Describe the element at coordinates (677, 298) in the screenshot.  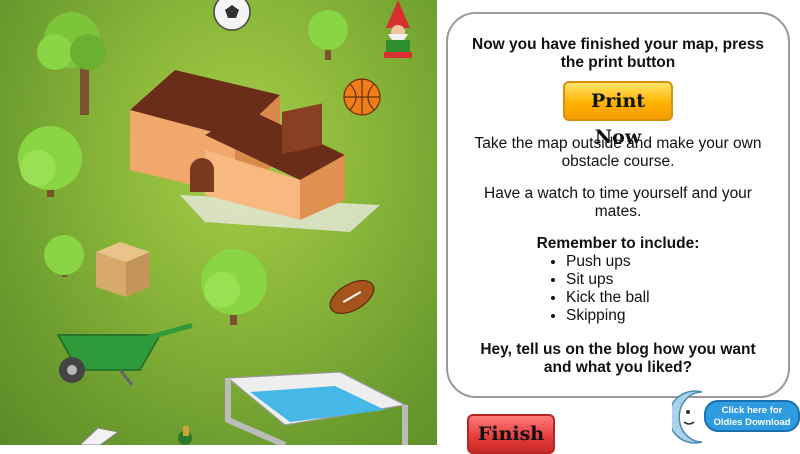
I see `list-item: Kick the ball` at that location.